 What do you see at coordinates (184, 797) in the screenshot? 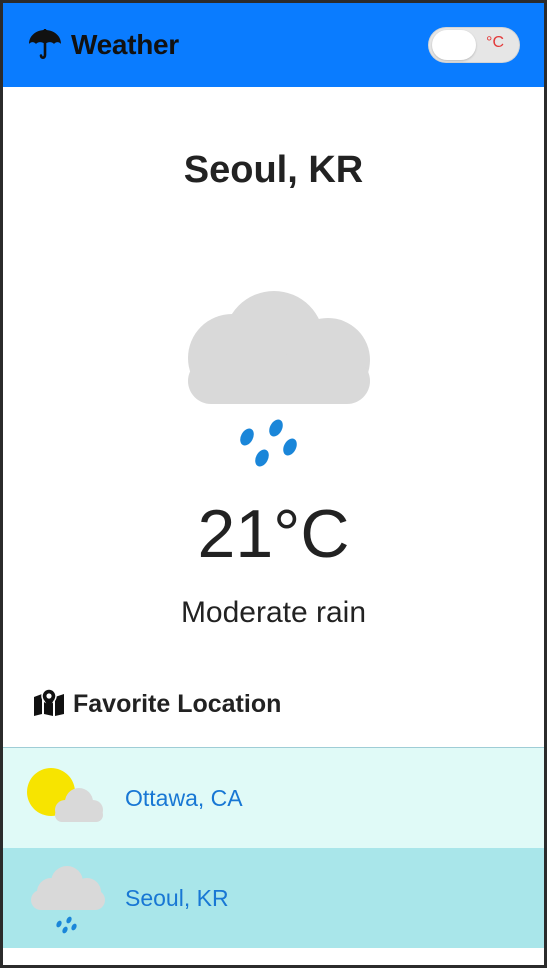
I see `favorite-item-label: Ottawa, CA` at bounding box center [184, 797].